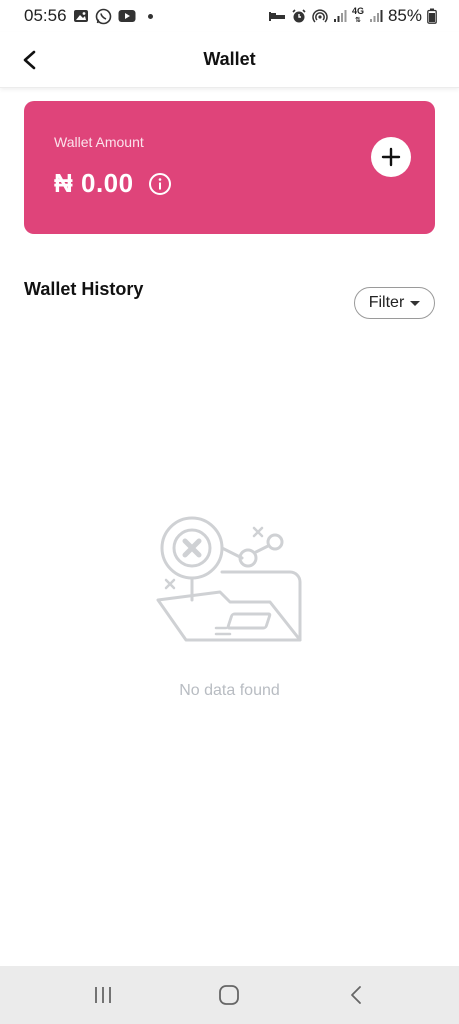 This screenshot has width=459, height=1024. Describe the element at coordinates (415, 303) in the screenshot. I see `caret-down-icon` at that location.